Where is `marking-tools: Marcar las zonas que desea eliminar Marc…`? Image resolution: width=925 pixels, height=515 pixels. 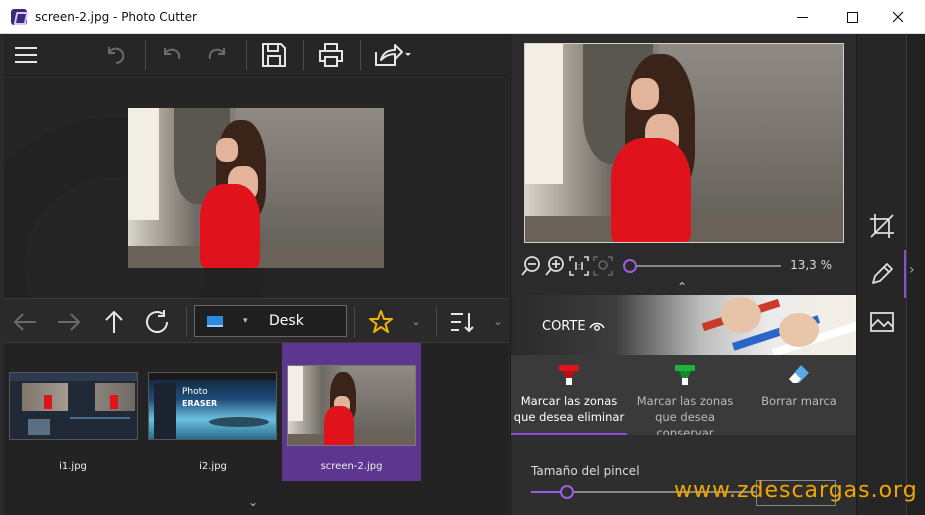
marking-tools: Marcar las zonas que desea eliminar Marc… is located at coordinates (684, 397).